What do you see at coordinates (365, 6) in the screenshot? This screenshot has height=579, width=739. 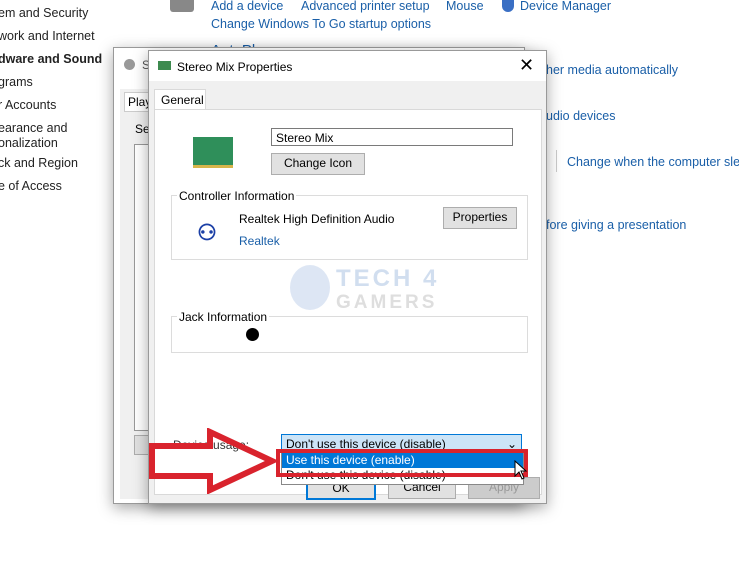 I see `printer-setup-link: Advanced printer setup` at bounding box center [365, 6].